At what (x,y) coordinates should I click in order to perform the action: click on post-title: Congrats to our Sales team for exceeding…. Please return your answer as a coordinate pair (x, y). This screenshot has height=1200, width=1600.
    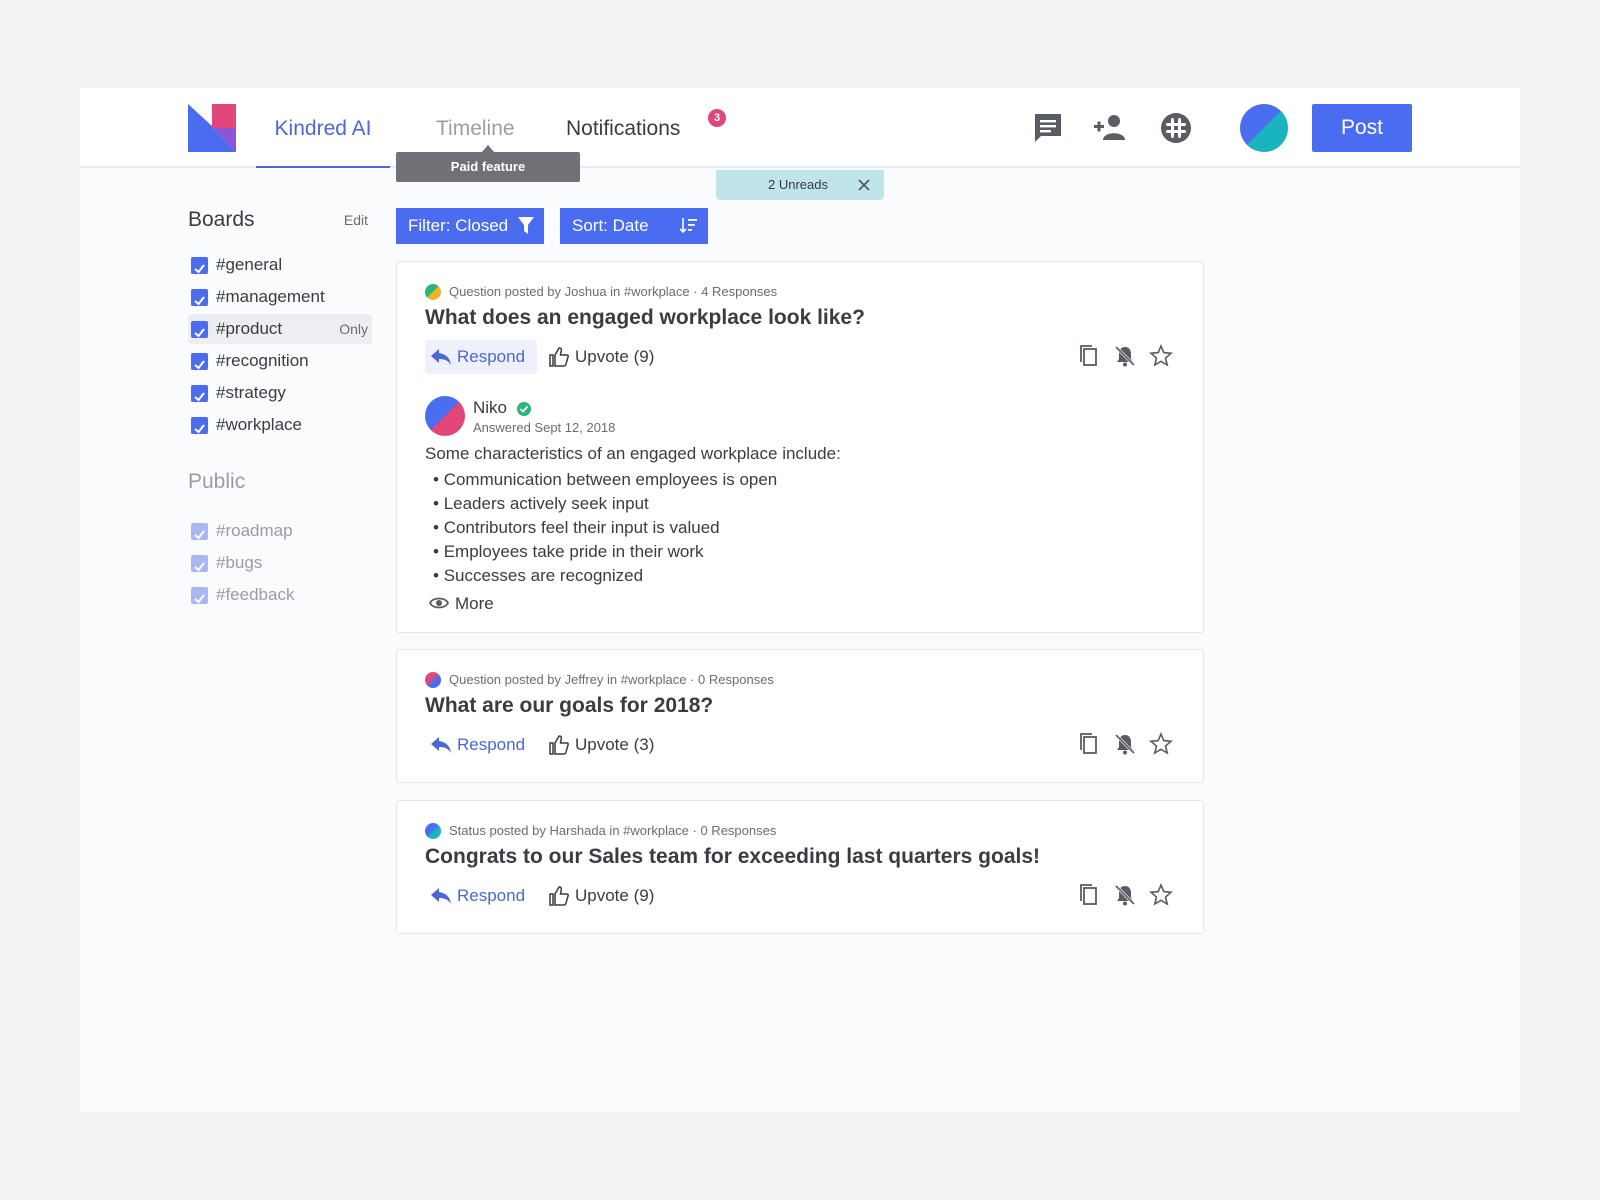
    Looking at the image, I should click on (732, 857).